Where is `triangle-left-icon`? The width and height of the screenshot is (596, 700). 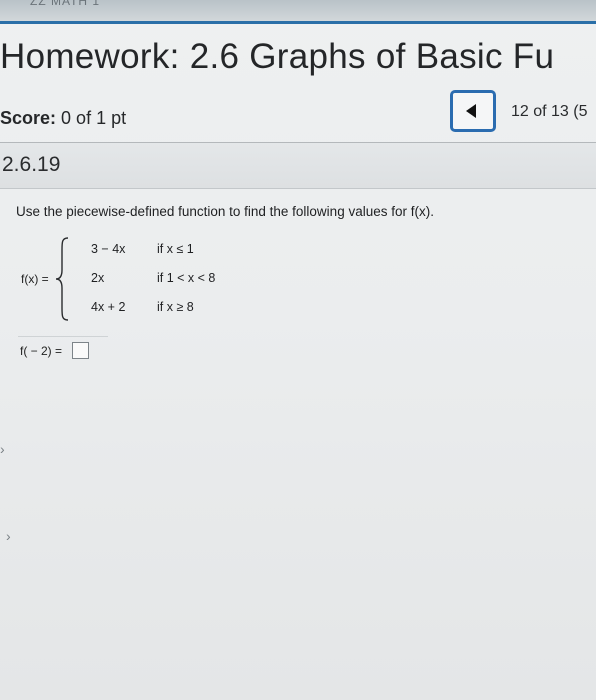 triangle-left-icon is located at coordinates (471, 111).